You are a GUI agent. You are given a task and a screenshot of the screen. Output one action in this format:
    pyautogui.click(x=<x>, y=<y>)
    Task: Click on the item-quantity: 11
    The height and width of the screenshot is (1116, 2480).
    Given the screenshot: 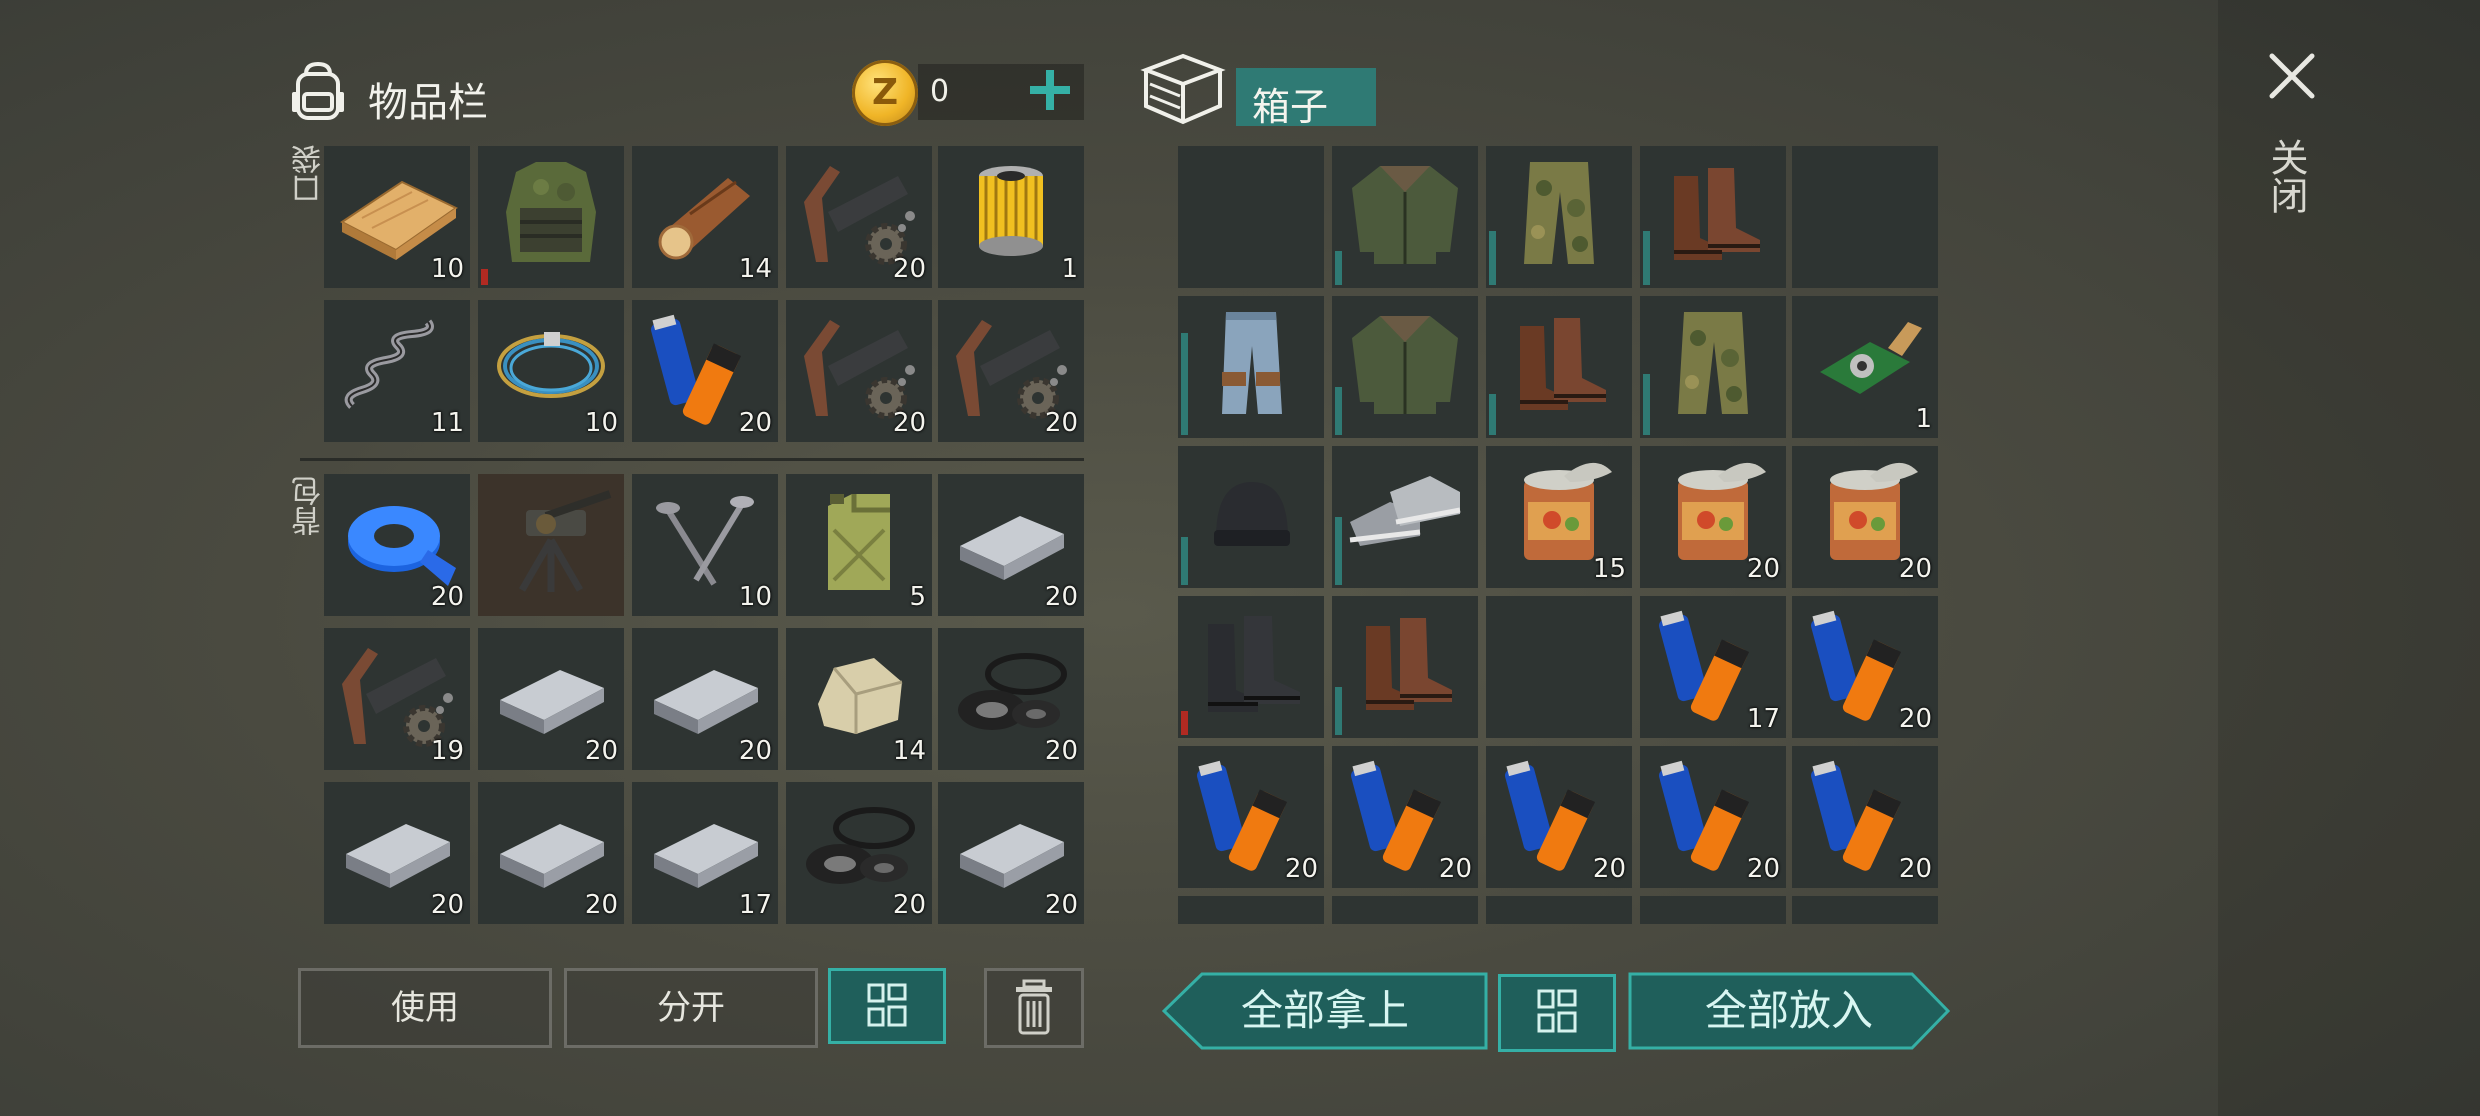 What is the action you would take?
    pyautogui.click(x=447, y=423)
    